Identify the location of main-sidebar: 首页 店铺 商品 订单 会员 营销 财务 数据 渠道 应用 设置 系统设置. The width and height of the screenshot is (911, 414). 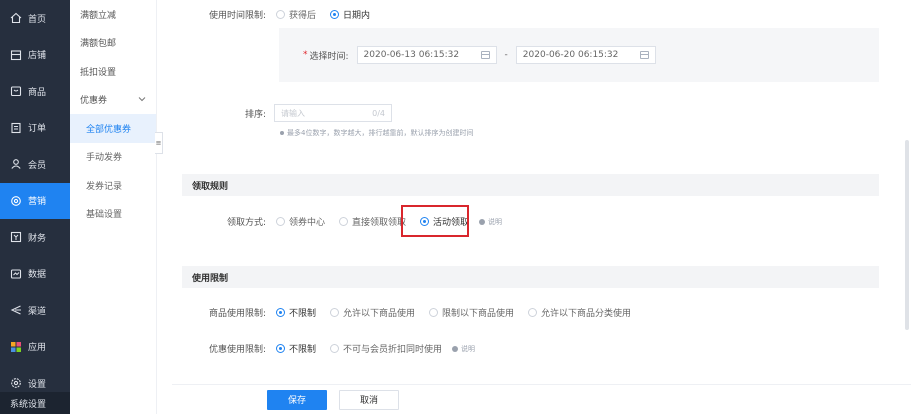
(35, 207).